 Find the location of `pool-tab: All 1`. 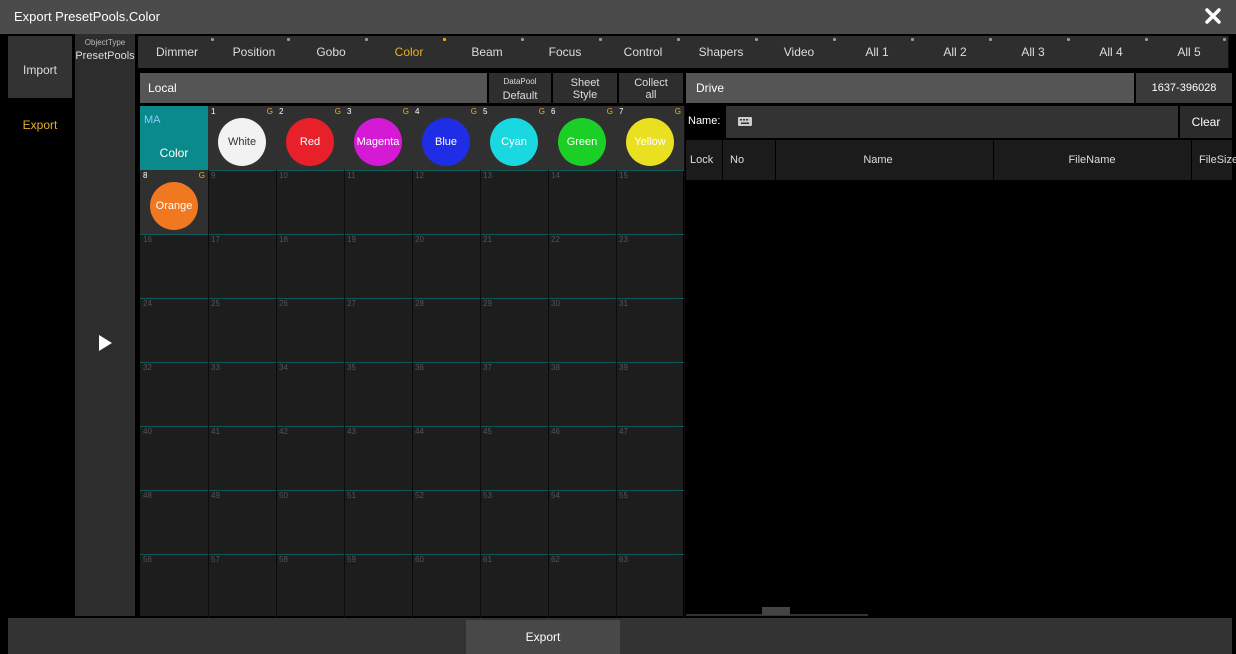

pool-tab: All 1 is located at coordinates (877, 52).